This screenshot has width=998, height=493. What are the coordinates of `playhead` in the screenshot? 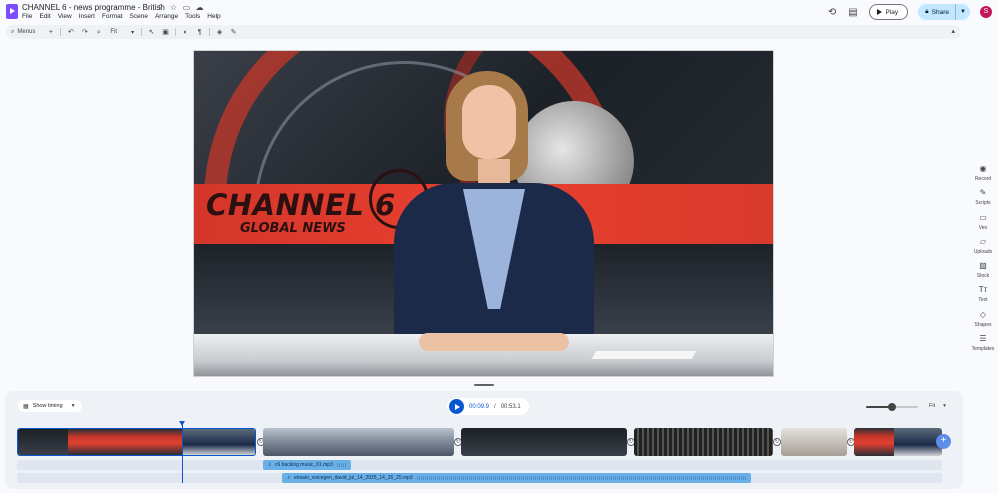 It's located at (182, 452).